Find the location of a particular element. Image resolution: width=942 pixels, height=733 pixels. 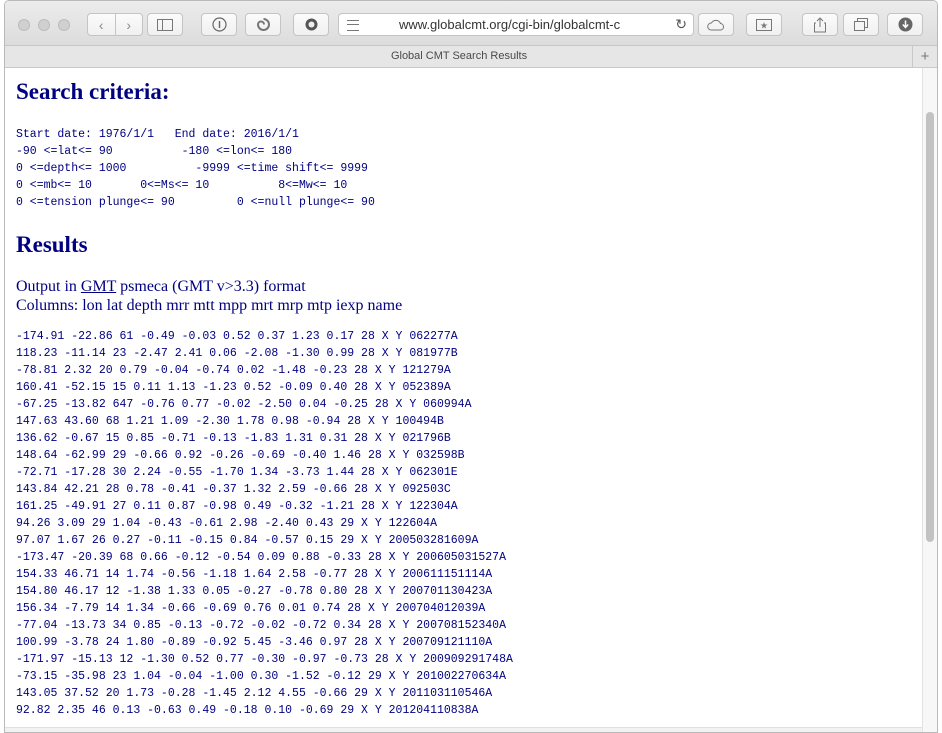

block-icon is located at coordinates (311, 24).